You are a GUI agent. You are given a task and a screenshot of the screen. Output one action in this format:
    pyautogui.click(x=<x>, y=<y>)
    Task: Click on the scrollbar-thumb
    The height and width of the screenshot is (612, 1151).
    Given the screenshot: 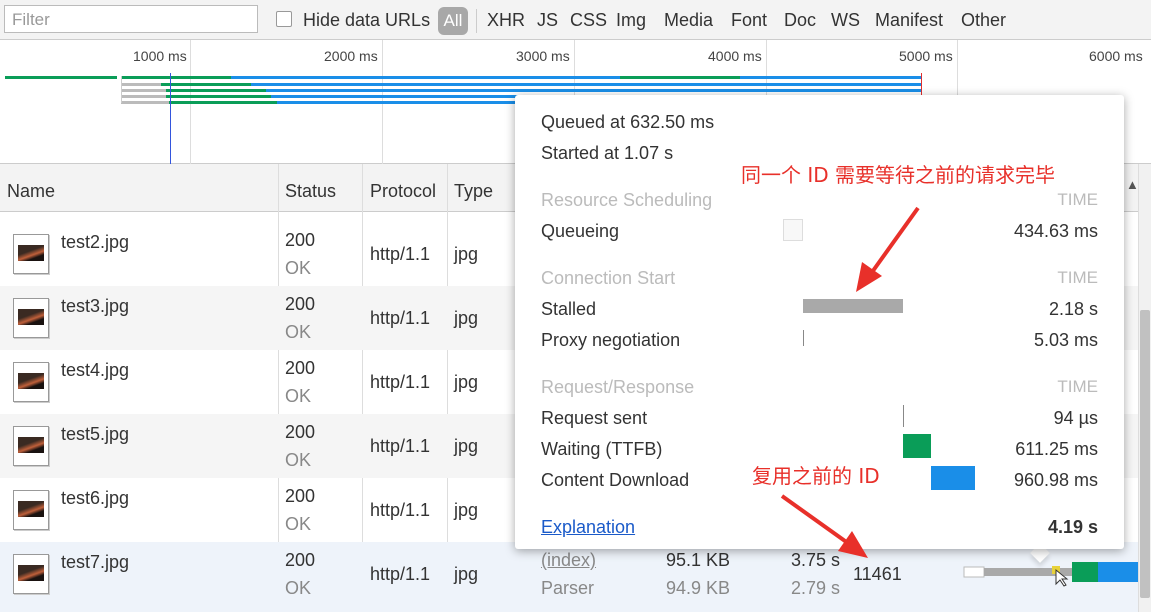 What is the action you would take?
    pyautogui.click(x=1145, y=454)
    